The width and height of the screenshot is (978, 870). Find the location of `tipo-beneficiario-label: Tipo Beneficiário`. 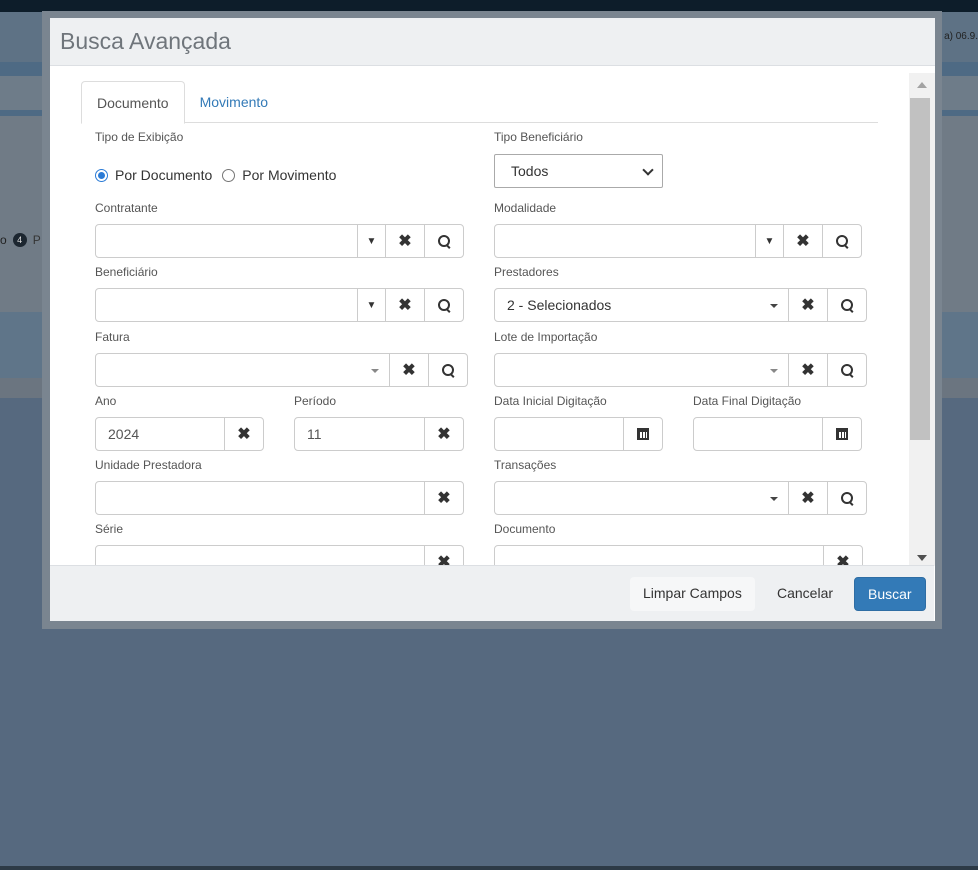

tipo-beneficiario-label: Tipo Beneficiário is located at coordinates (538, 137).